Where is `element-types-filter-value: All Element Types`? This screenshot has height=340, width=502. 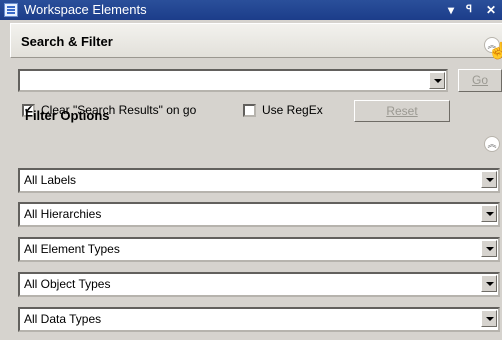 element-types-filter-value: All Element Types is located at coordinates (72, 249).